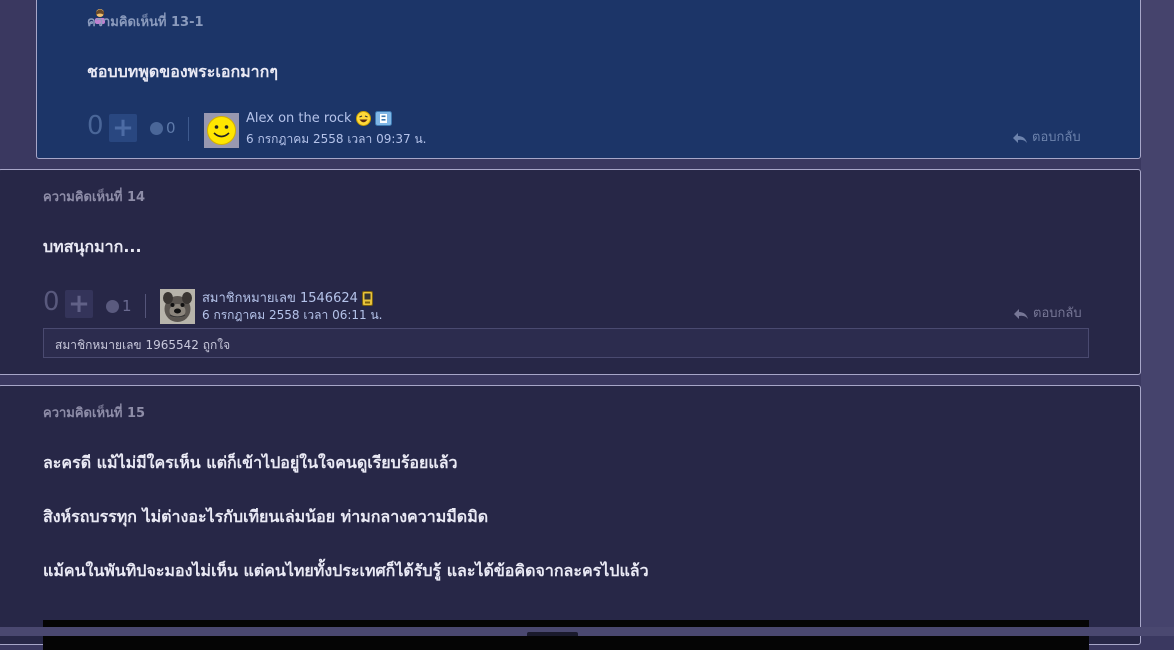 Image resolution: width=1174 pixels, height=650 pixels. Describe the element at coordinates (145, 22) in the screenshot. I see `comment-number: ความคิดเห็นที่ 13-1` at that location.